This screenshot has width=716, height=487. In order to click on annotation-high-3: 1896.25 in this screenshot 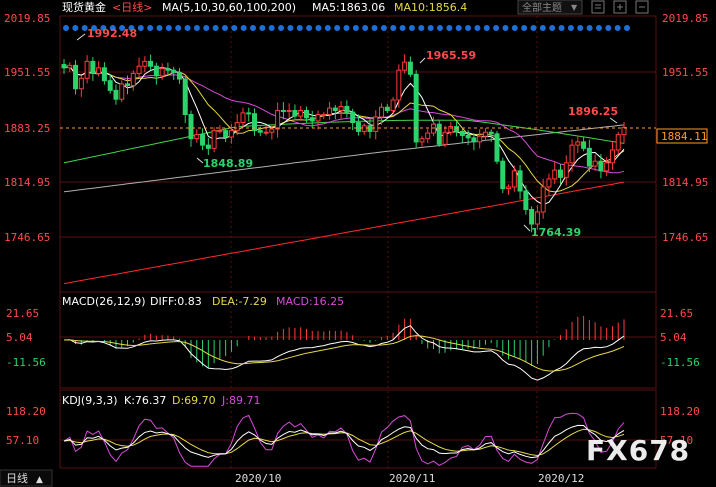, I will do `click(593, 111)`.